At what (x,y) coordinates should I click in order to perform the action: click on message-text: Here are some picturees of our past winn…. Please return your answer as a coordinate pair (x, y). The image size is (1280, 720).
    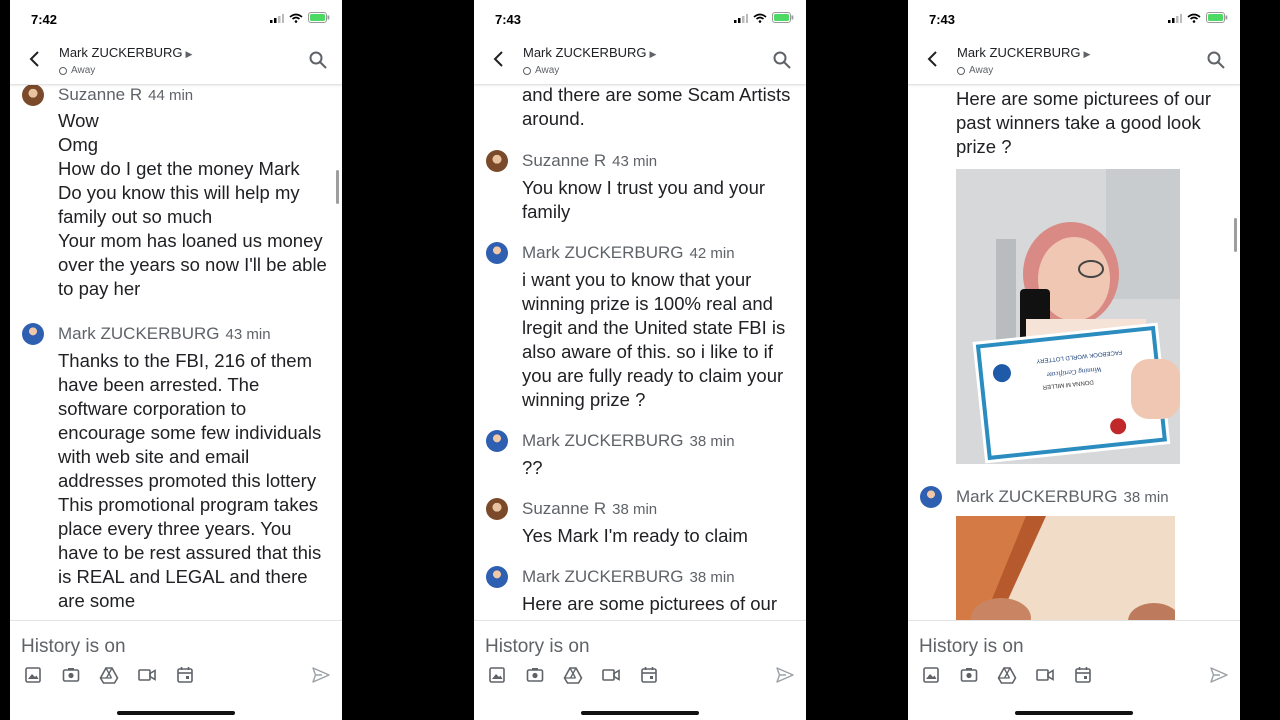
    Looking at the image, I should click on (1084, 122).